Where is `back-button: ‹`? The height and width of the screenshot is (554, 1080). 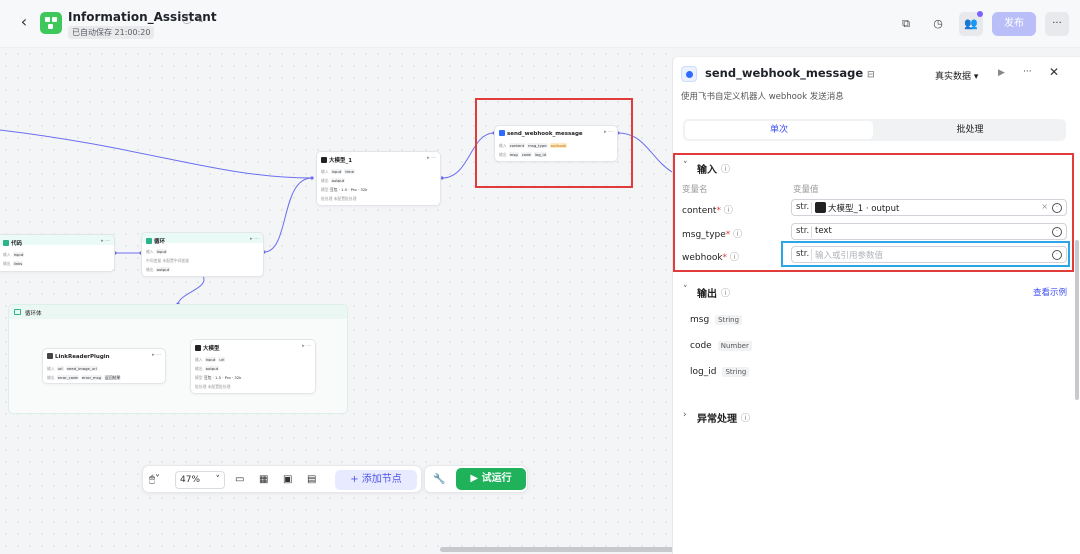 back-button: ‹ is located at coordinates (24, 22).